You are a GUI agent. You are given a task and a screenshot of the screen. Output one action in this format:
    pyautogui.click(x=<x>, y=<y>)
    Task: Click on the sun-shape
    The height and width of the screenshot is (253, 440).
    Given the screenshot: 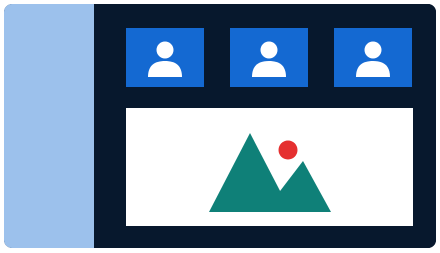 What is the action you would take?
    pyautogui.click(x=288, y=150)
    